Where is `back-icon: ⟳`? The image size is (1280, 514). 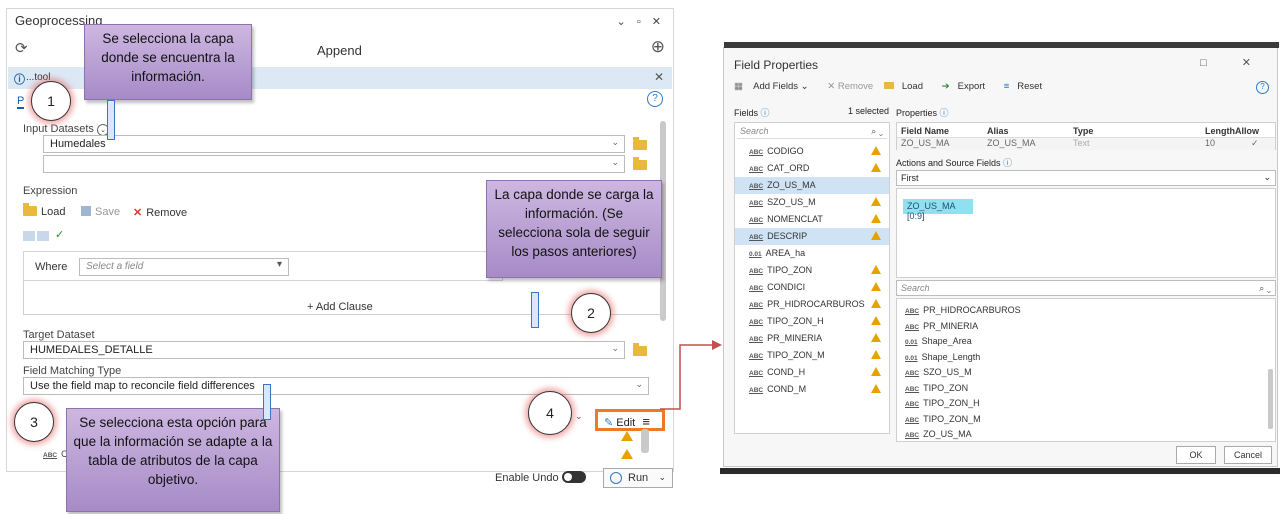
back-icon: ⟳ is located at coordinates (21, 48).